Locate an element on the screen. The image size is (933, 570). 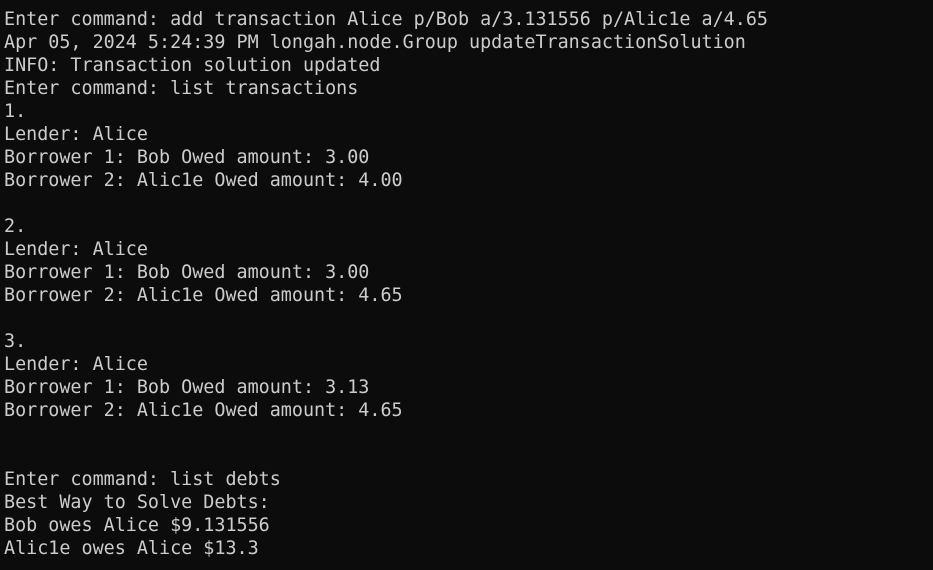
transaction-3-index: 3. is located at coordinates (15, 341).